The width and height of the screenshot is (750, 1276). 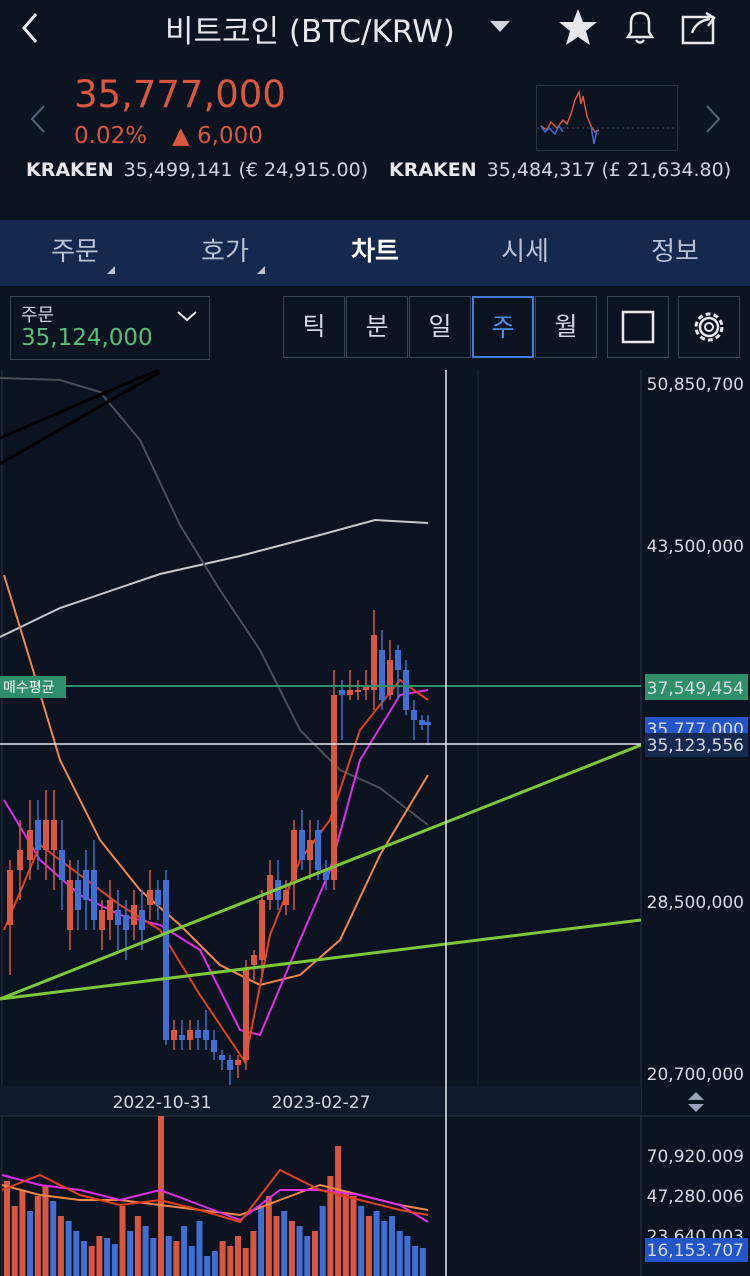 I want to click on ticker-item: KRAKEN 35,499,141 (€ 24,915.00), so click(x=197, y=170).